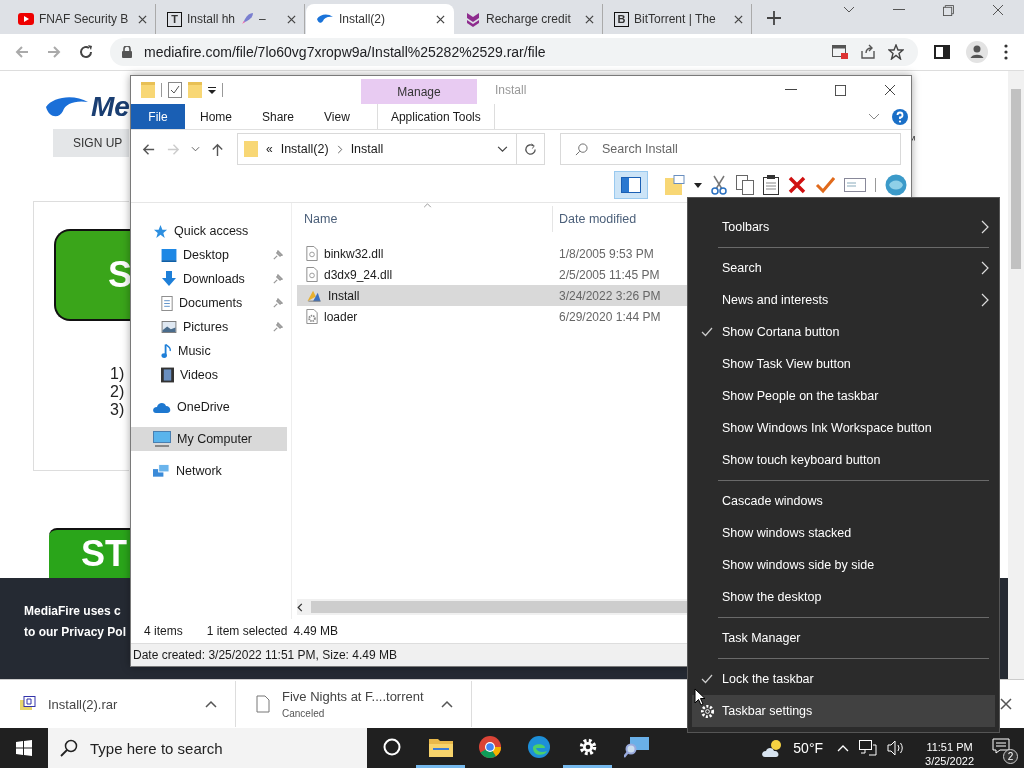  What do you see at coordinates (774, 18) in the screenshot?
I see `new-tab-icon` at bounding box center [774, 18].